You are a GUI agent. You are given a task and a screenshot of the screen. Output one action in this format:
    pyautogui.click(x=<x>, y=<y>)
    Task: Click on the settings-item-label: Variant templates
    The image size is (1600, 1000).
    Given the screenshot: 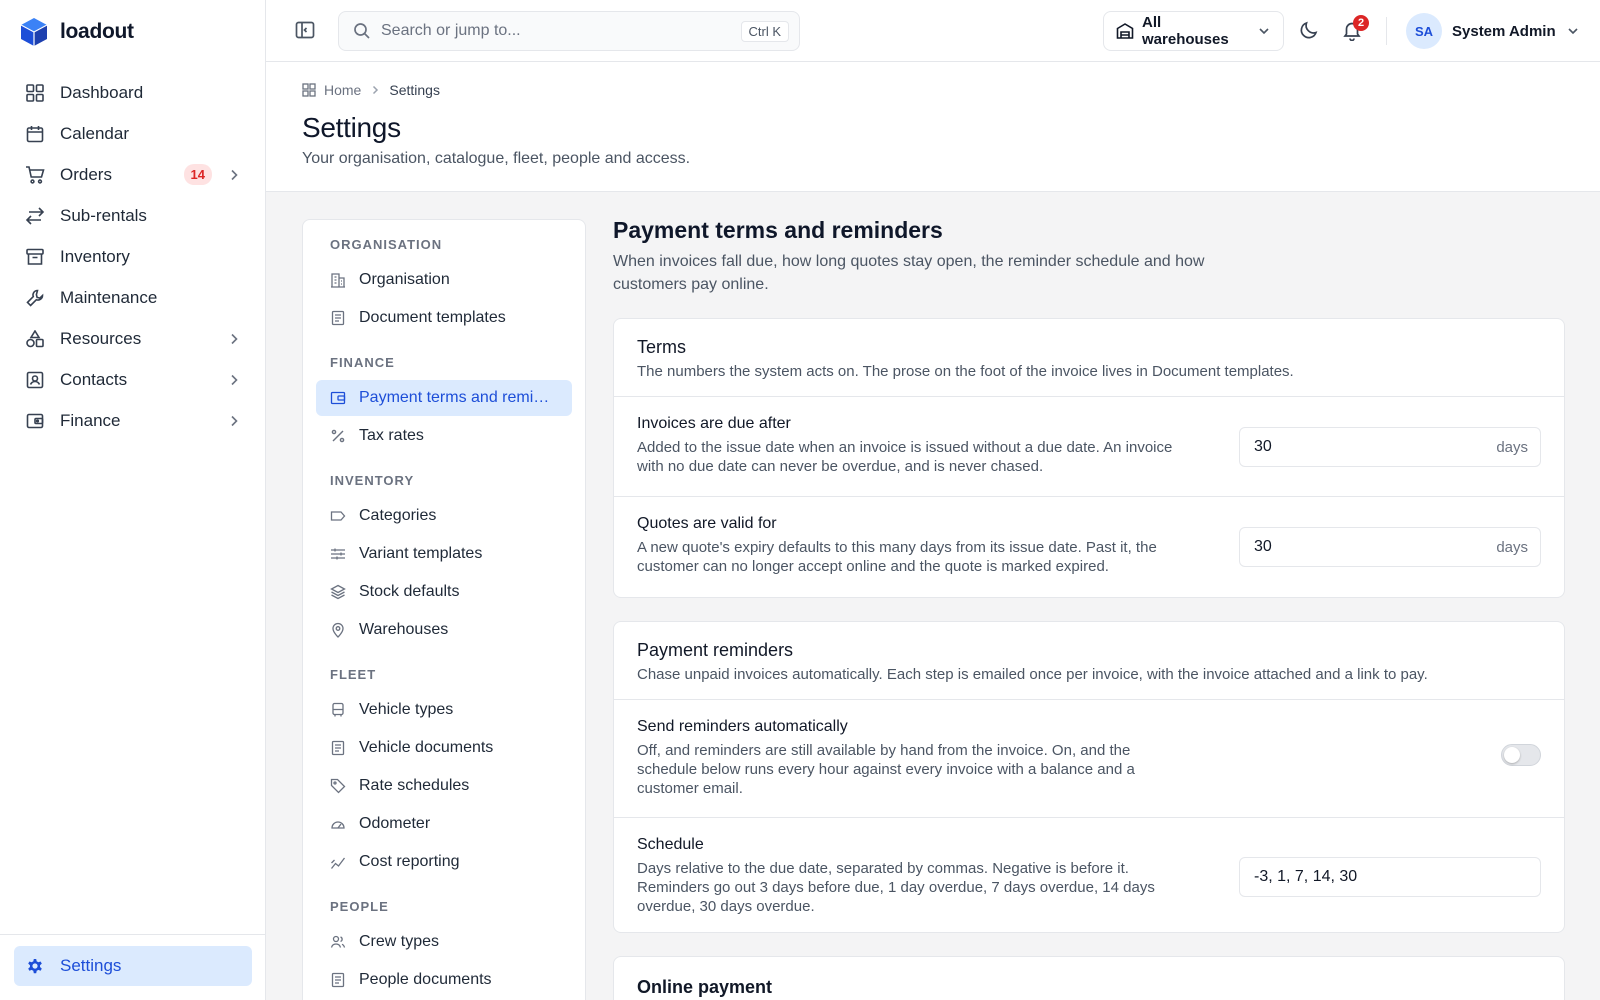 What is the action you would take?
    pyautogui.click(x=421, y=553)
    